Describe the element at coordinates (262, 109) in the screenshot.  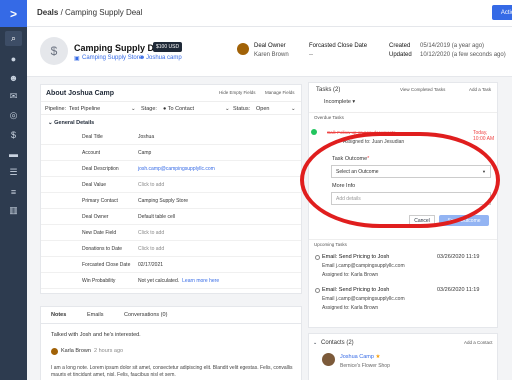
I see `status-select: Open` at that location.